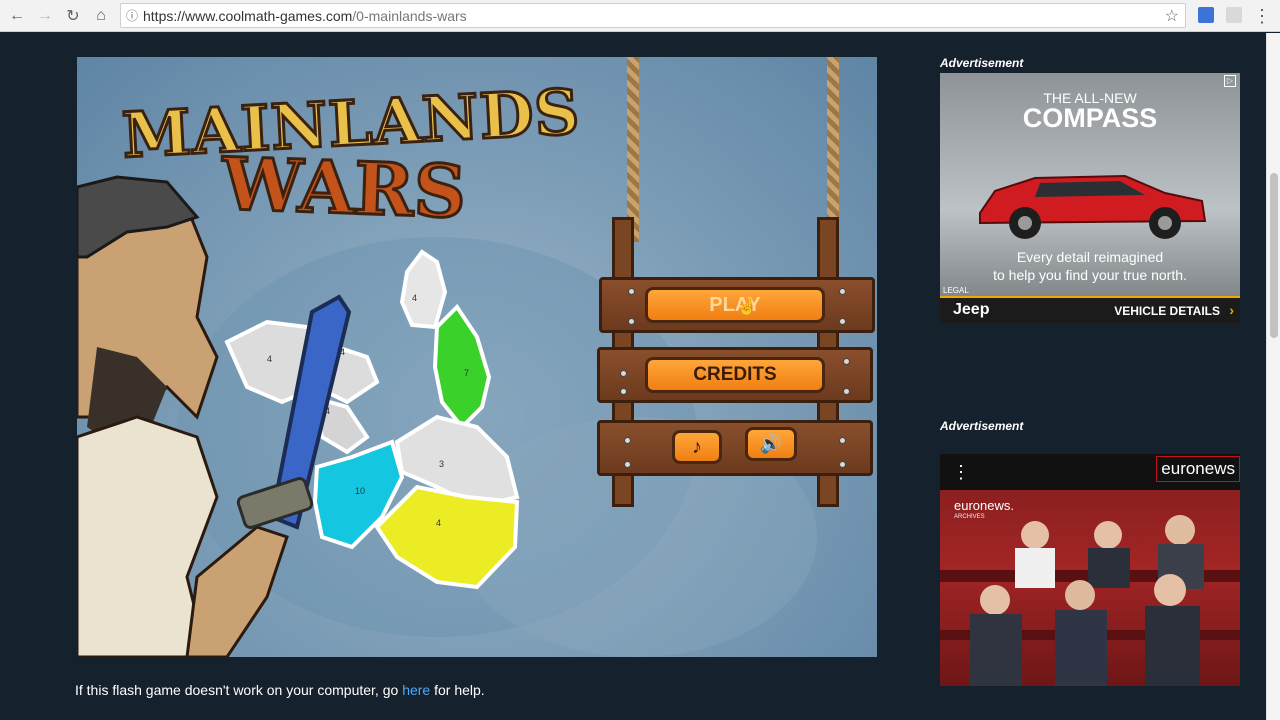 The height and width of the screenshot is (720, 1280). I want to click on region-label-west: 4, so click(270, 359).